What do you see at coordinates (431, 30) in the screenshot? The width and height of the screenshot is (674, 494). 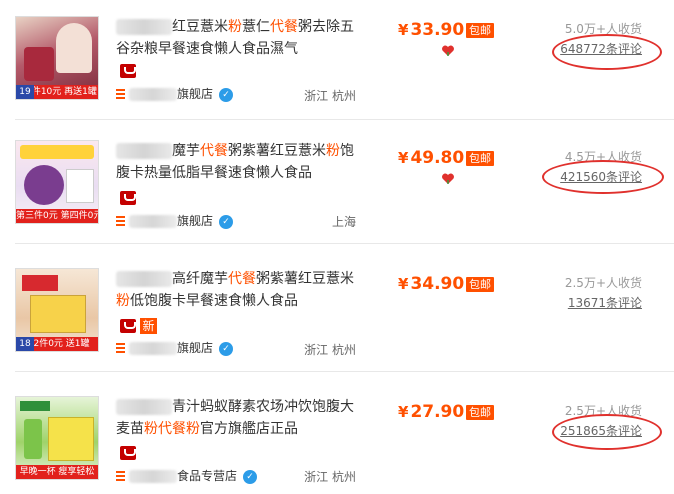 I see `price: ¥33.90` at bounding box center [431, 30].